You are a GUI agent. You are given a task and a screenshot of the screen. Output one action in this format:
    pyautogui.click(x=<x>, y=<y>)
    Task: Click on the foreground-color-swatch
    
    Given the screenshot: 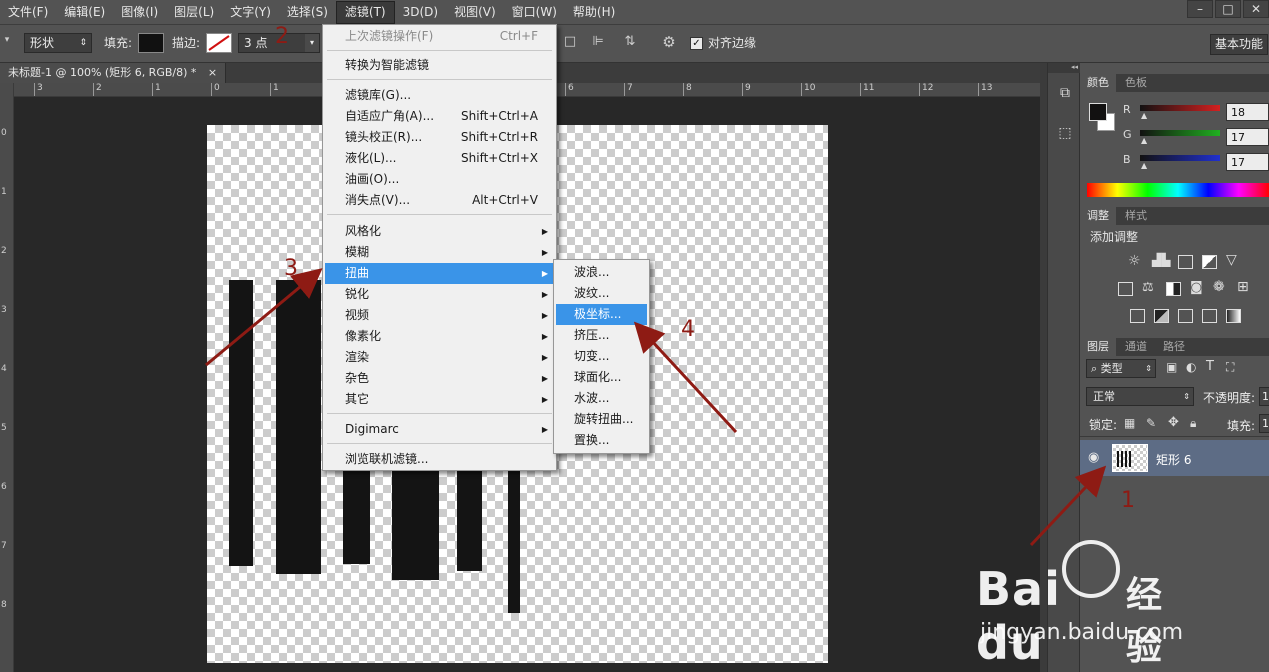 What is the action you would take?
    pyautogui.click(x=1098, y=112)
    